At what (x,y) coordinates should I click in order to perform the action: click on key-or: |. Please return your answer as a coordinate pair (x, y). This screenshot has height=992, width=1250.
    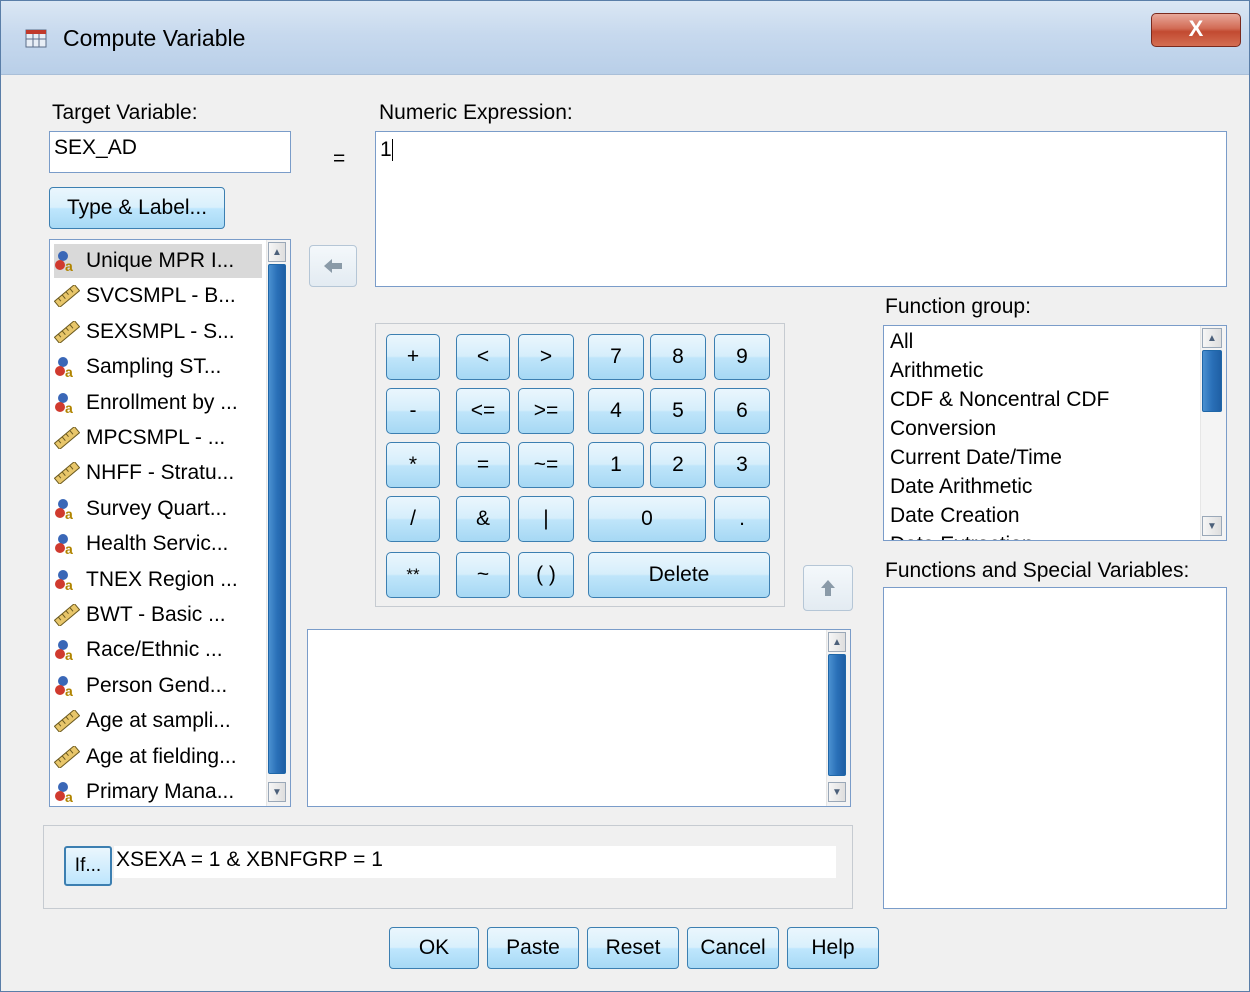
    Looking at the image, I should click on (546, 519).